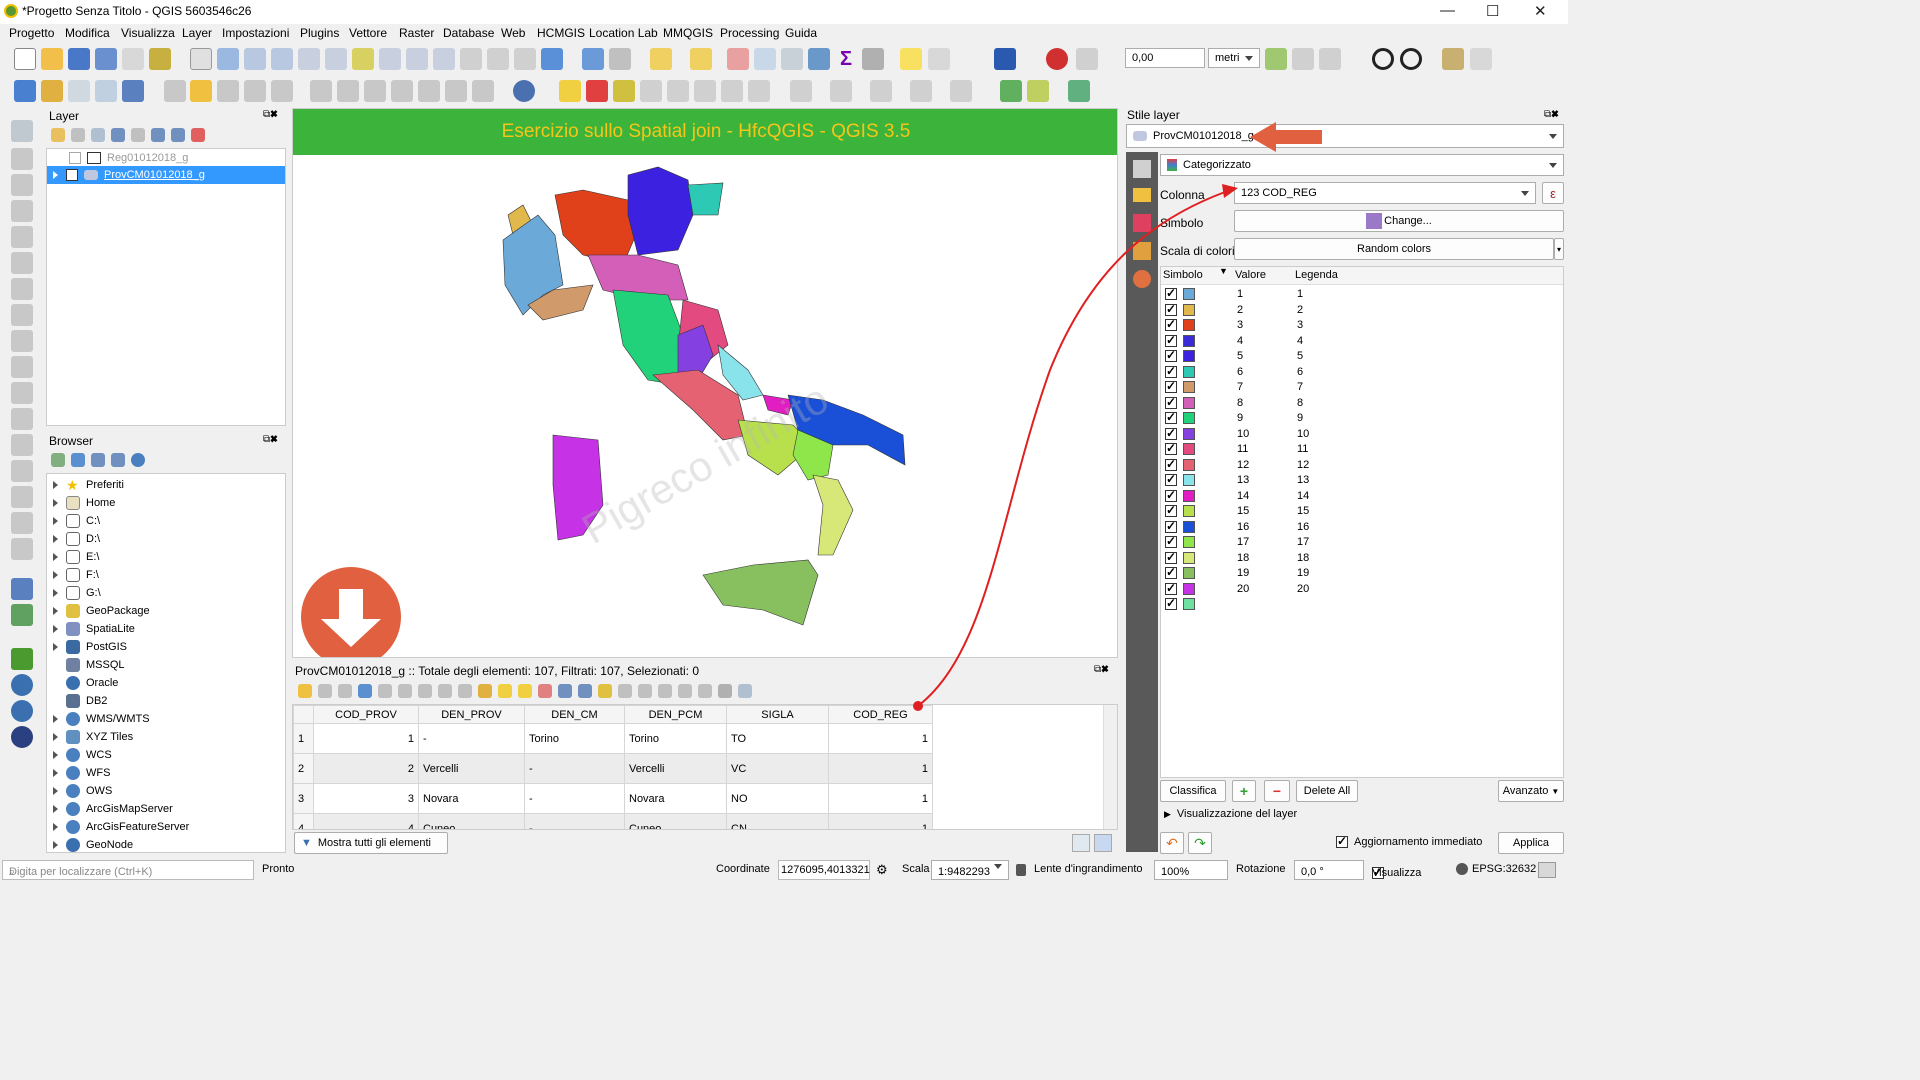  Describe the element at coordinates (405, 691) in the screenshot. I see `delete-feature-icon` at that location.